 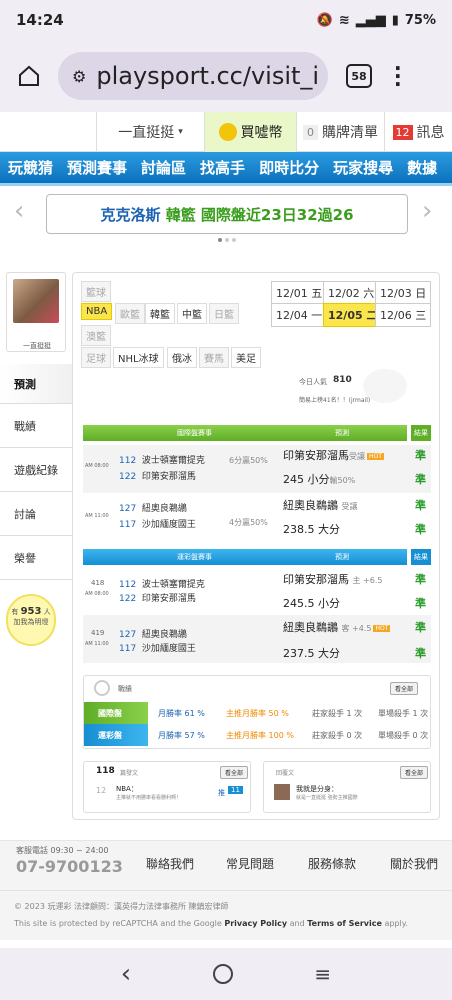 I want to click on date-button: 12/01 五, so click(x=299, y=293).